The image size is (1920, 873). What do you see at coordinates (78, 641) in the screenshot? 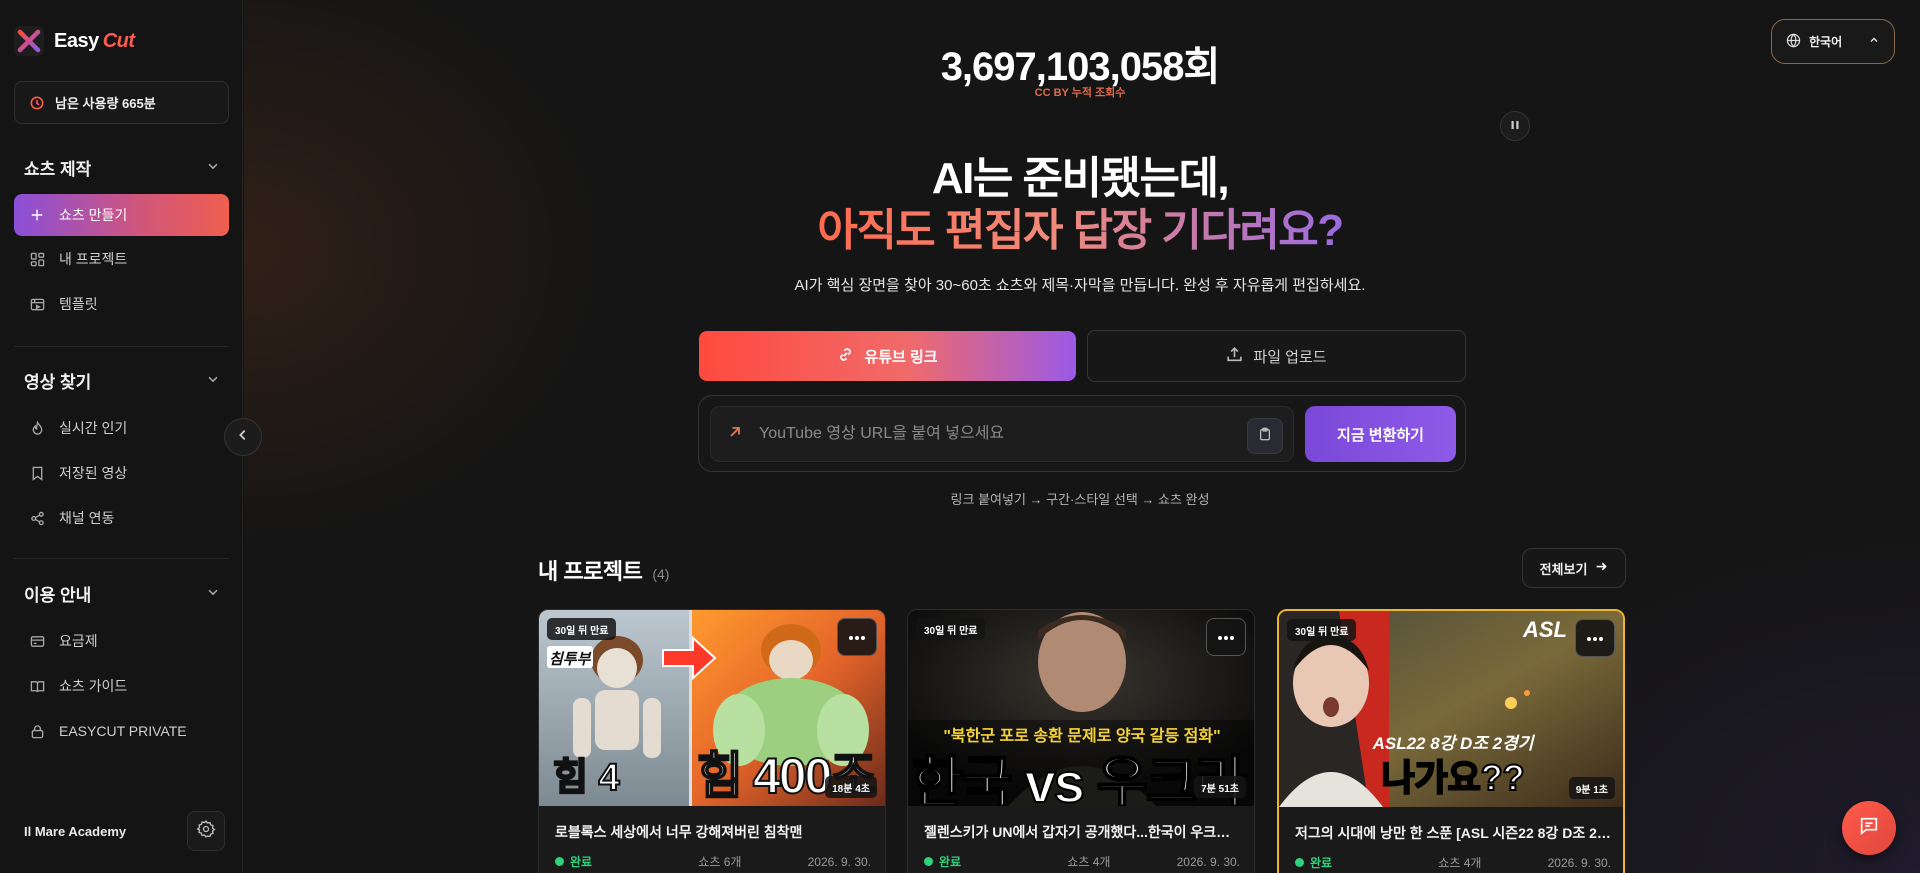
I see `sidebar-item-label: 요금제` at bounding box center [78, 641].